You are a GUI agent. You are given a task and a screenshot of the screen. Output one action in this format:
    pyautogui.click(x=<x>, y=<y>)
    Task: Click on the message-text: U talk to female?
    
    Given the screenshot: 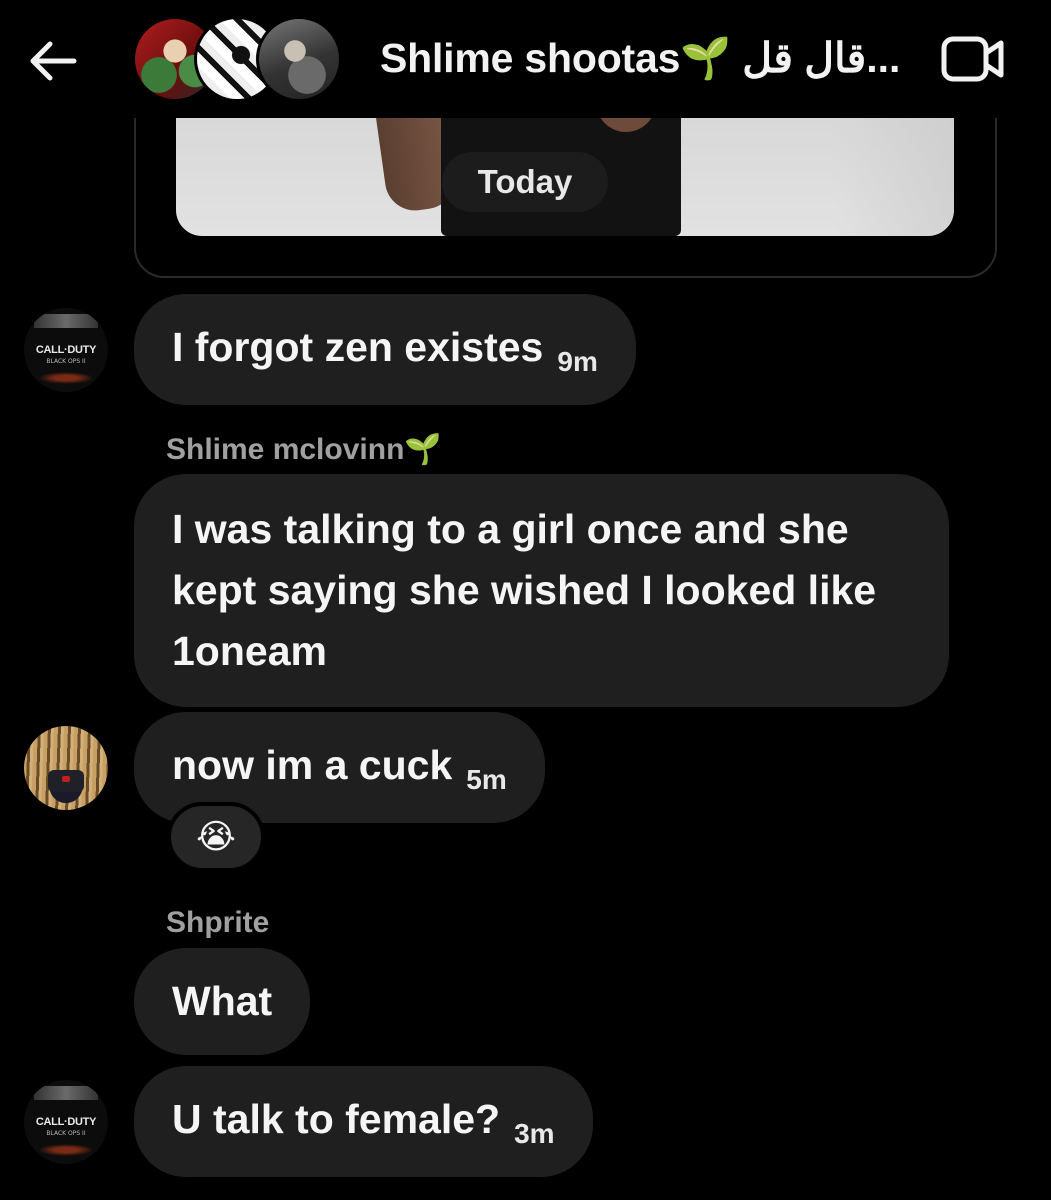 What is the action you would take?
    pyautogui.click(x=336, y=1119)
    